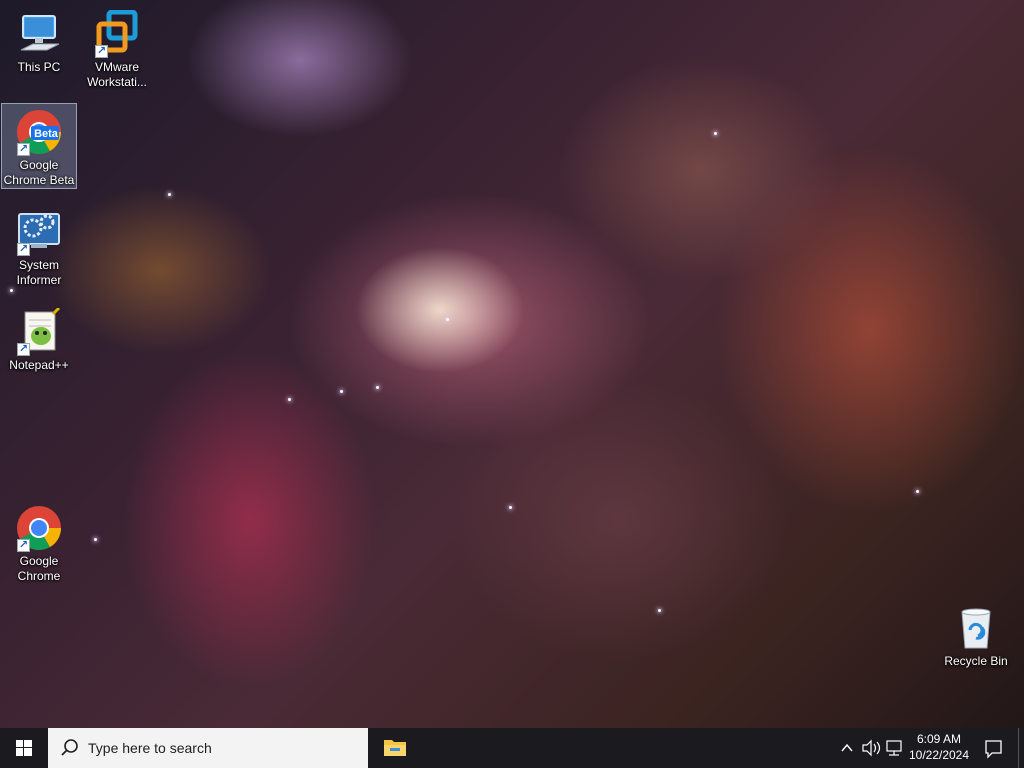 This screenshot has width=1024, height=773. I want to click on desktop-icon-label: Notepad++, so click(39, 365).